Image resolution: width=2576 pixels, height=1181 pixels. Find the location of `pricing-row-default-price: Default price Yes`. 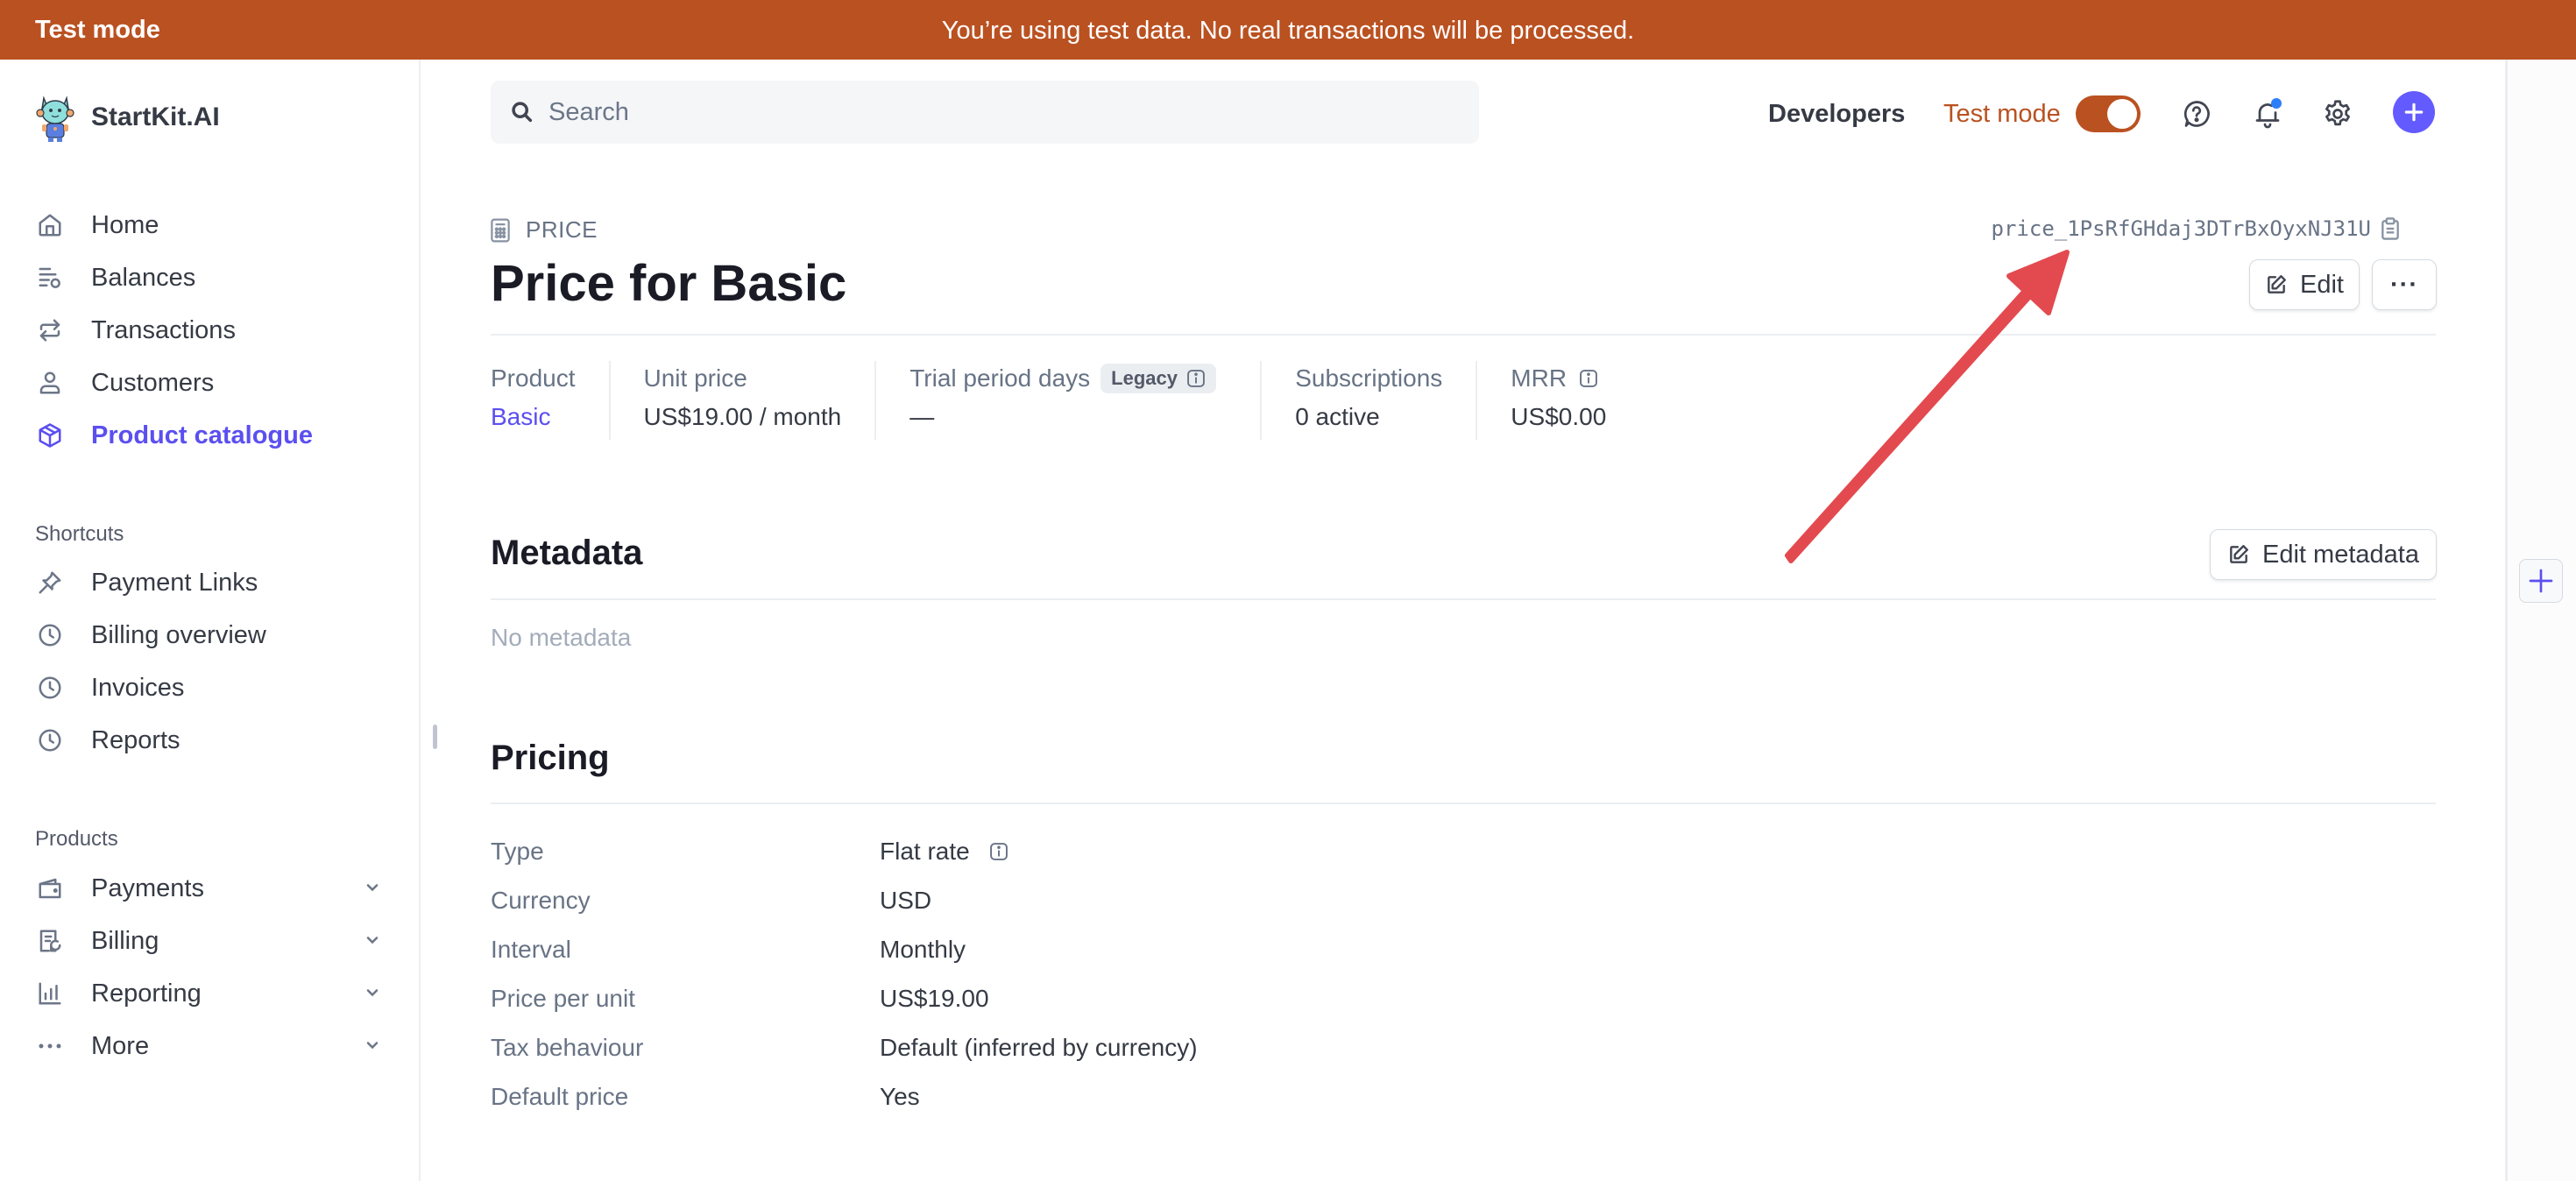

pricing-row-default-price: Default price Yes is located at coordinates (705, 1096).